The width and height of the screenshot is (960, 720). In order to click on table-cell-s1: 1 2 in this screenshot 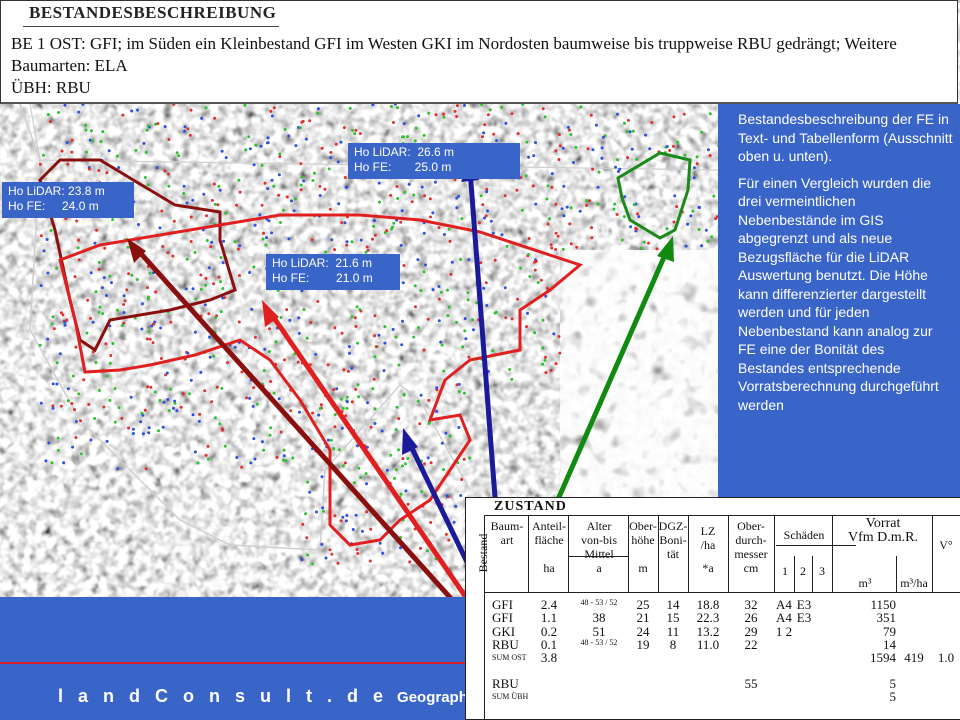, I will do `click(784, 631)`.